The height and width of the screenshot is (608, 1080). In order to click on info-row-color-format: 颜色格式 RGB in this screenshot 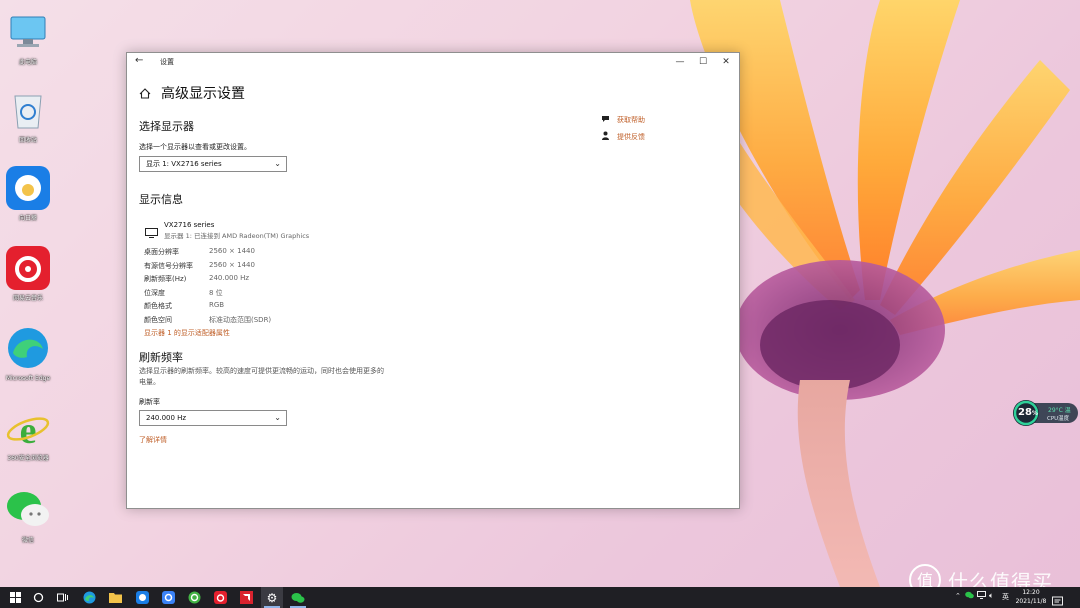, I will do `click(294, 306)`.